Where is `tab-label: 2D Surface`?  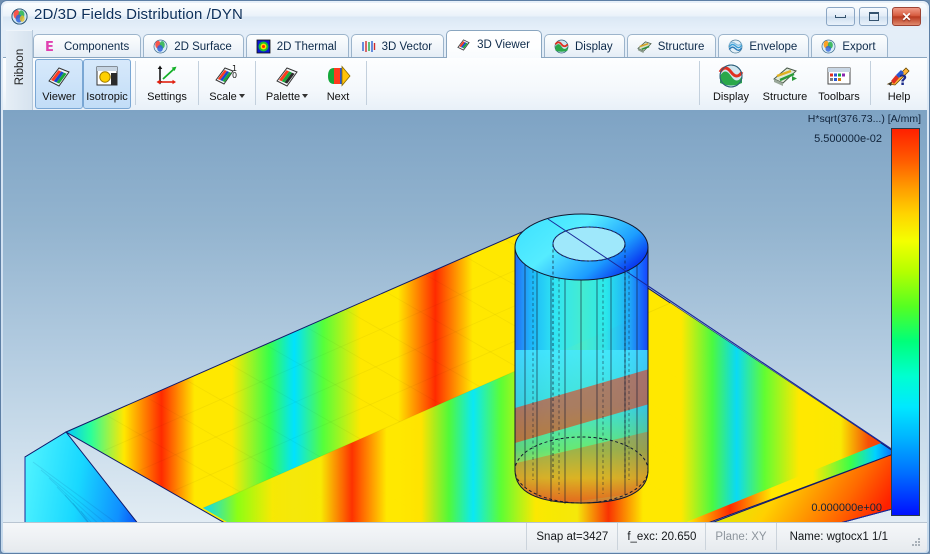
tab-label: 2D Surface is located at coordinates (203, 46).